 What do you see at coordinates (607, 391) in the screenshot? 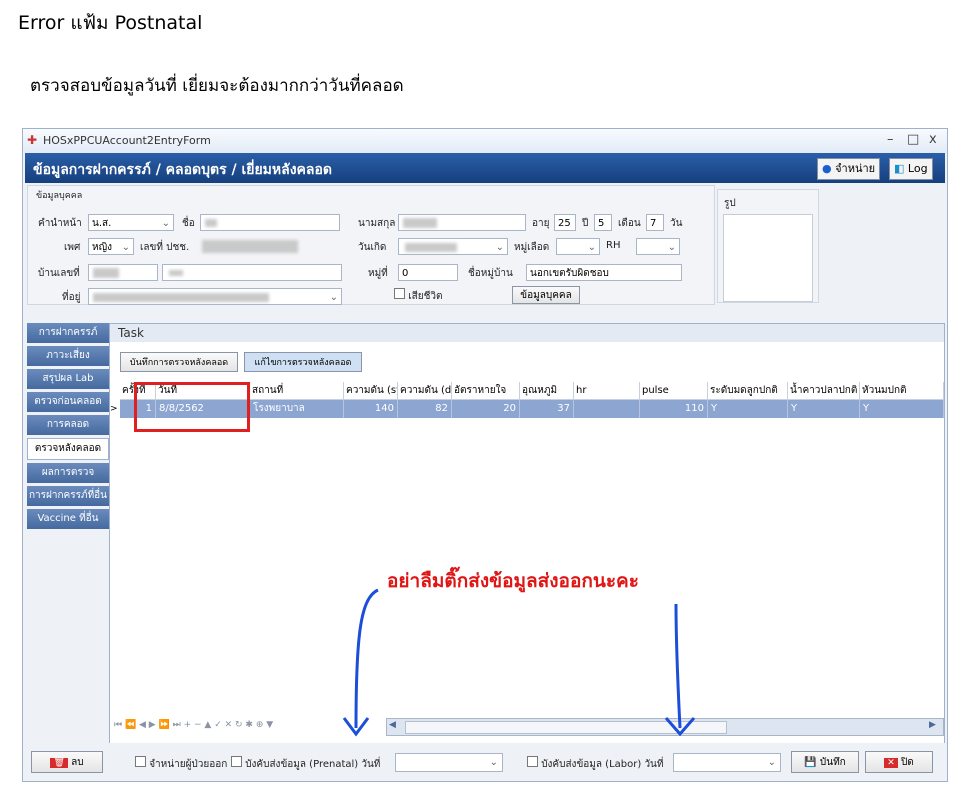
I see `col-header-hr: hr` at bounding box center [607, 391].